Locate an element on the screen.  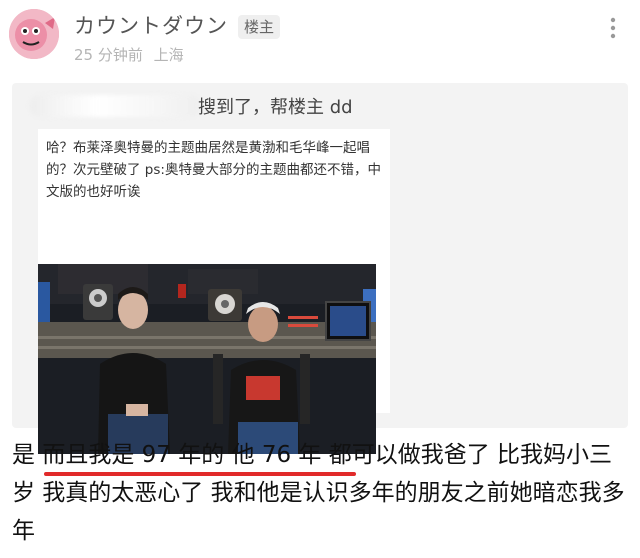
avatar is located at coordinates (34, 34).